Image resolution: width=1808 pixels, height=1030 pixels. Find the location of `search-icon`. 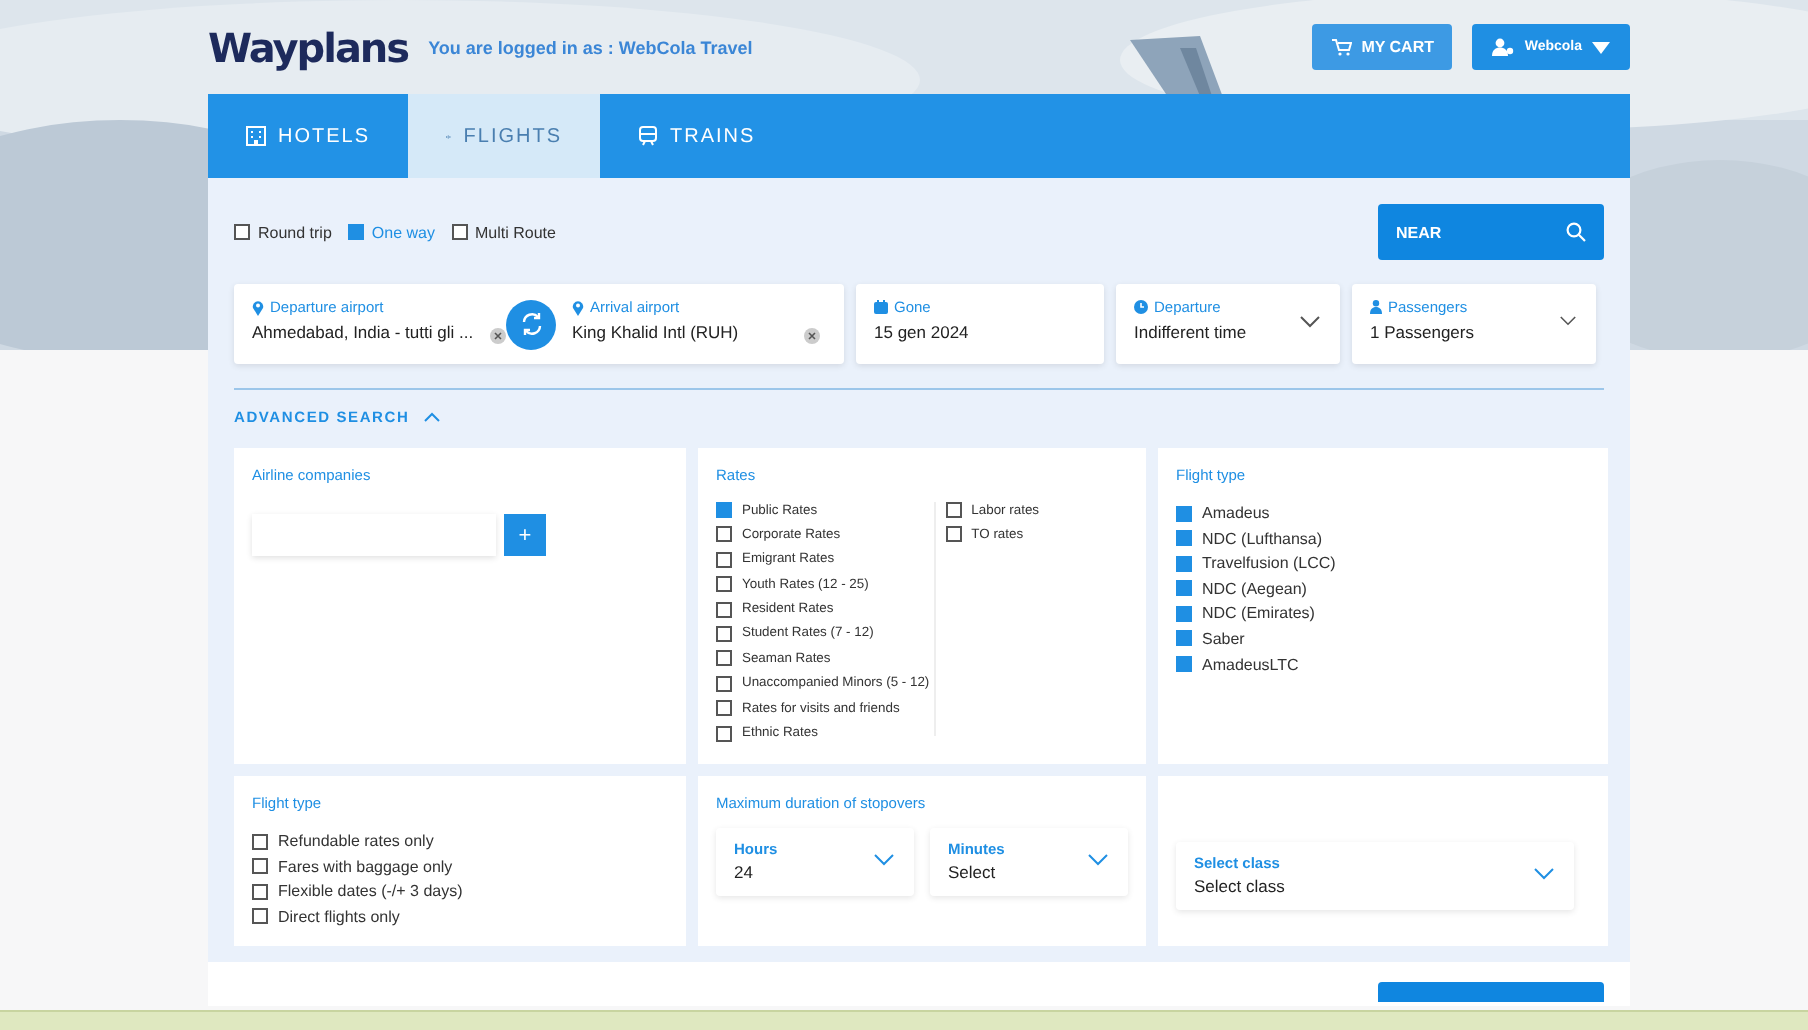

search-icon is located at coordinates (1576, 232).